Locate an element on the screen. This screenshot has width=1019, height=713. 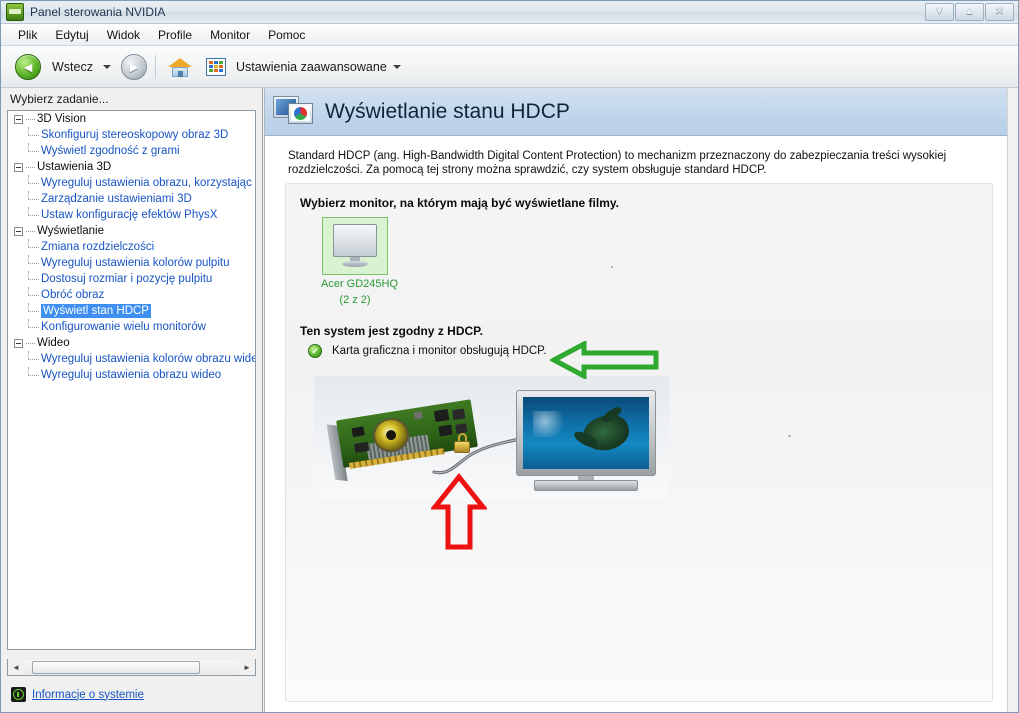
monitor-thumbnail is located at coordinates (355, 246).